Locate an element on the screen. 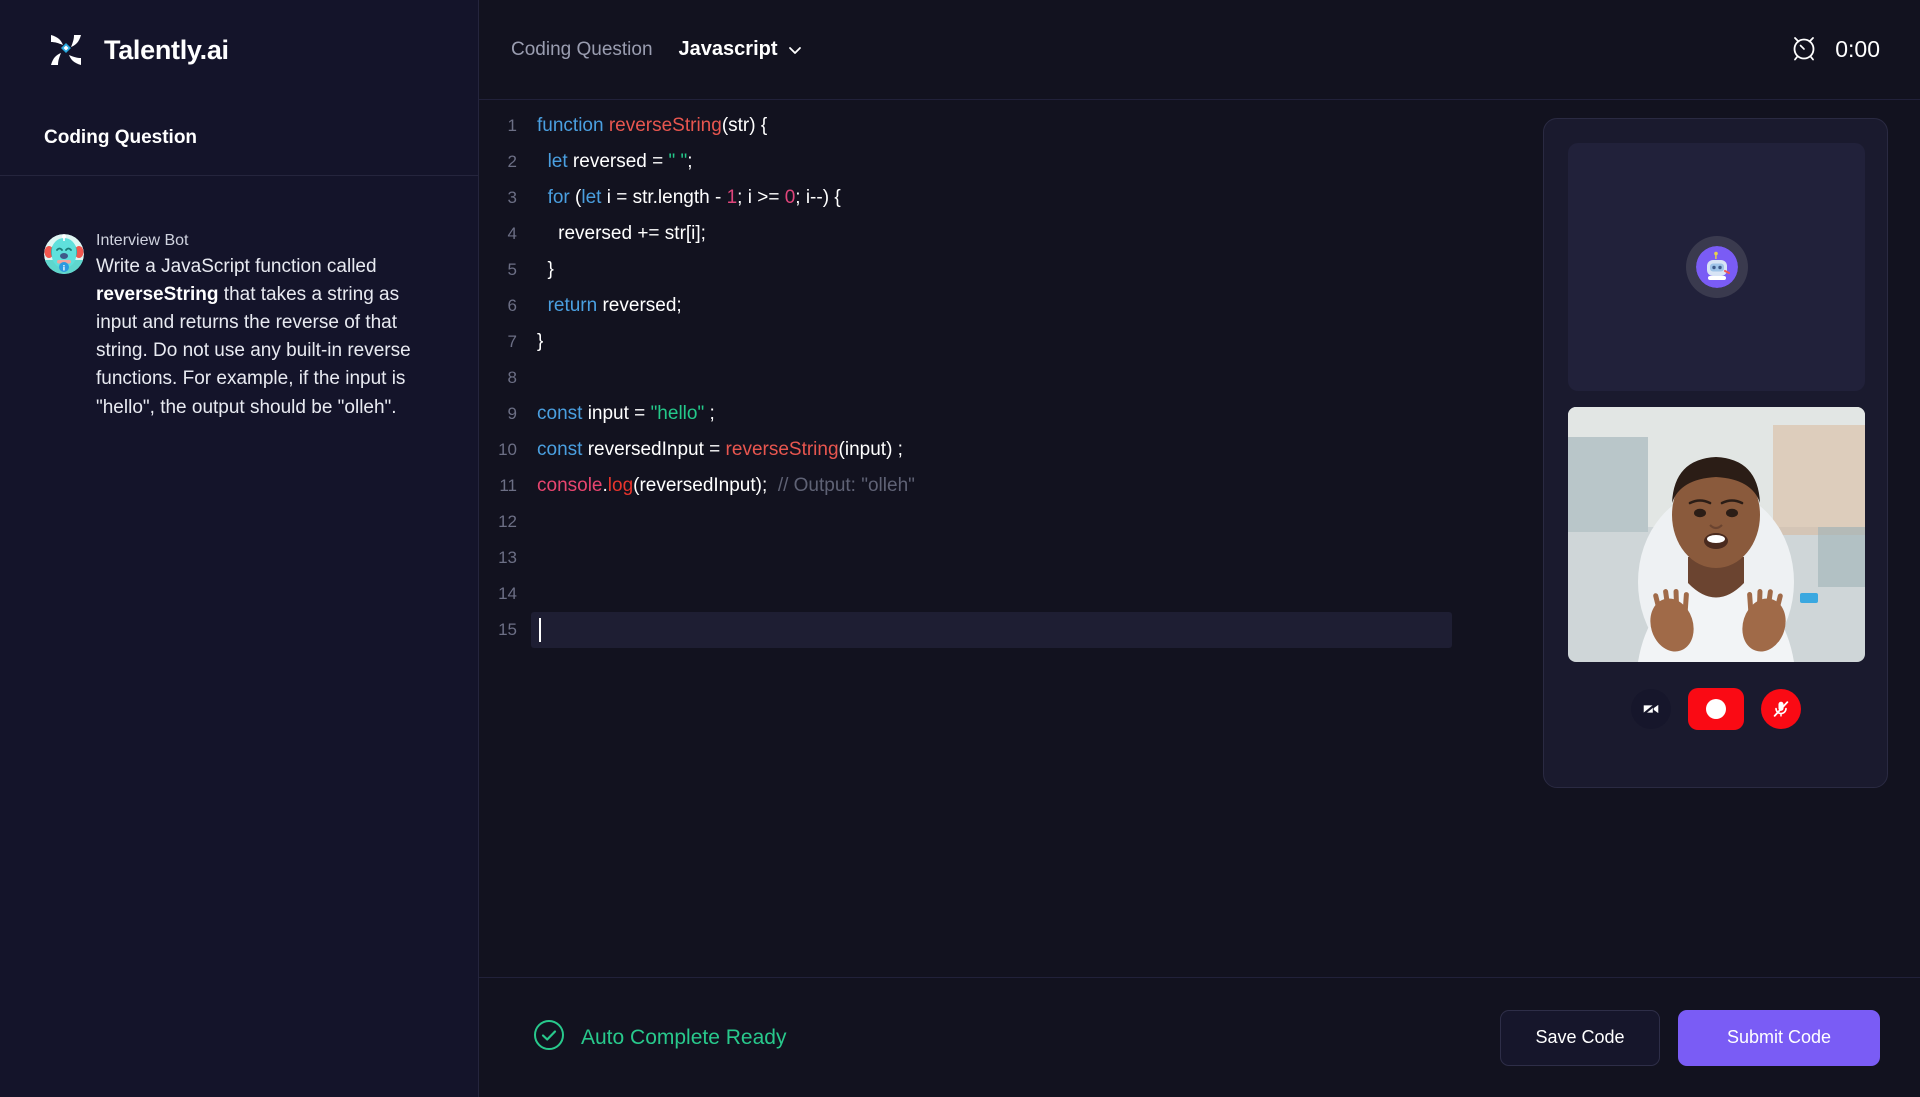  interview-bot-avatar-icon: i is located at coordinates (64, 254).